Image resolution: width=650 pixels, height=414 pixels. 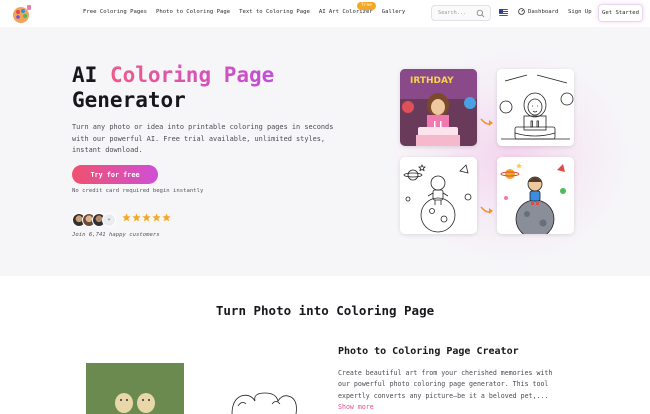 What do you see at coordinates (543, 11) in the screenshot?
I see `dashboard-label: Dashboard` at bounding box center [543, 11].